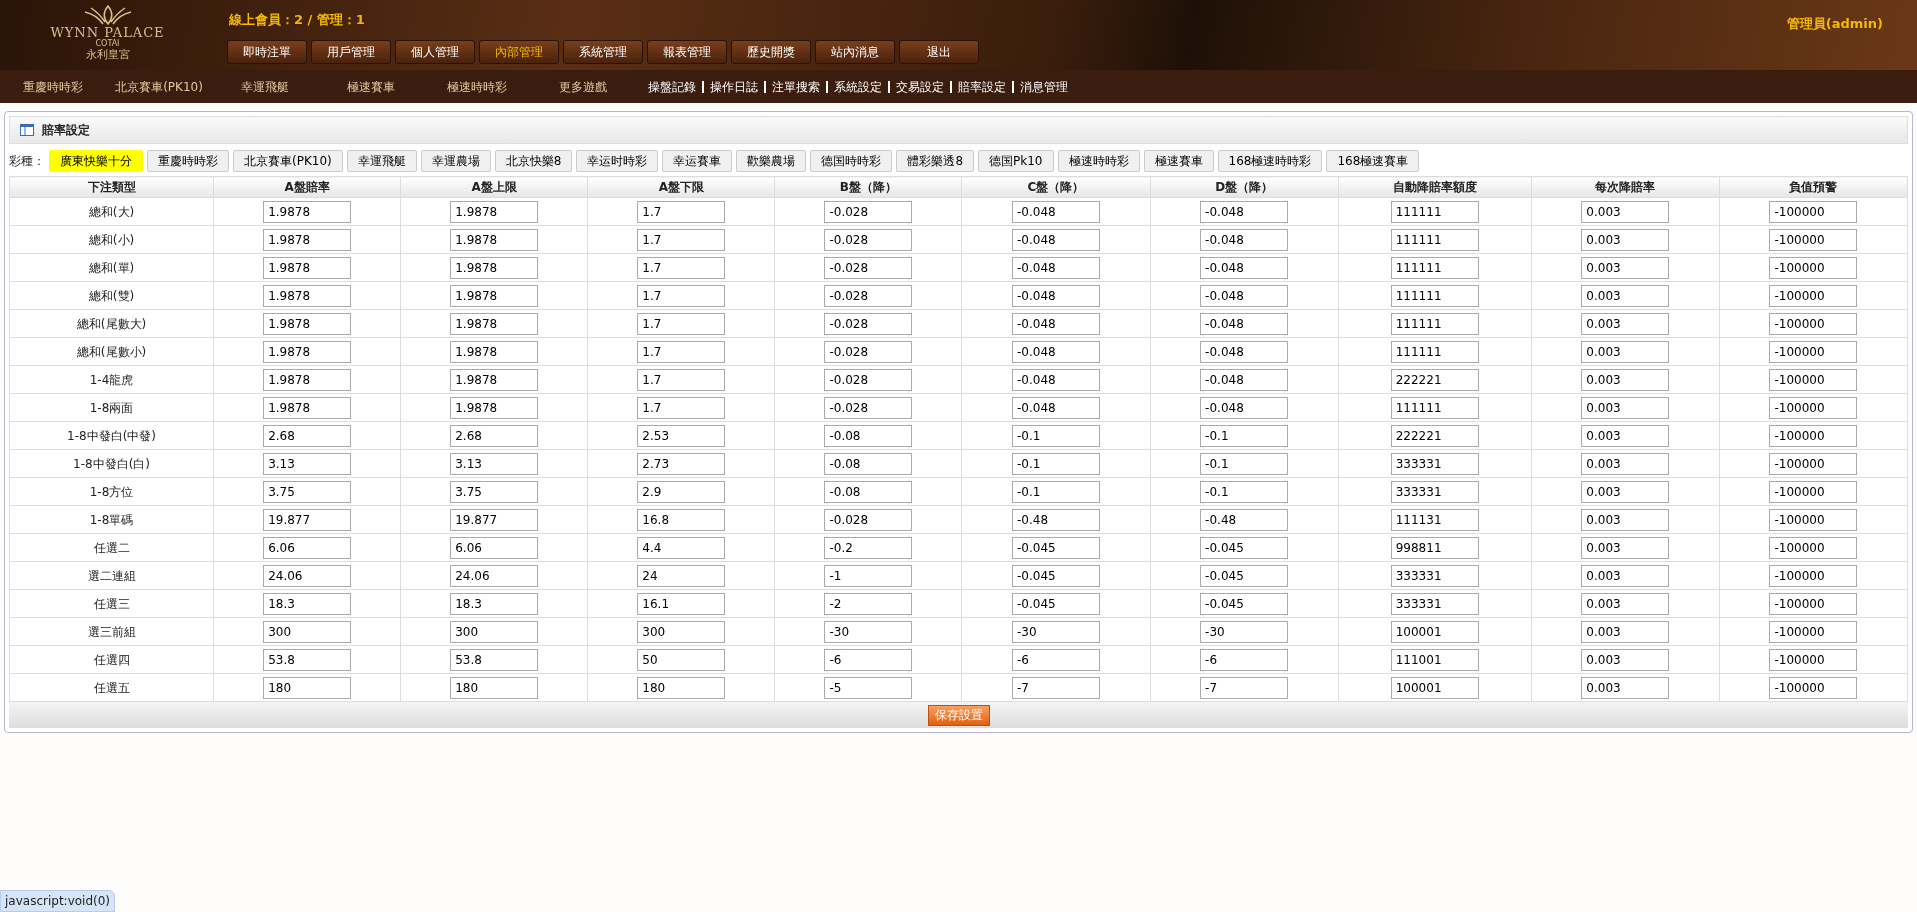  What do you see at coordinates (1244, 659) in the screenshot?
I see `input-field: -6` at bounding box center [1244, 659].